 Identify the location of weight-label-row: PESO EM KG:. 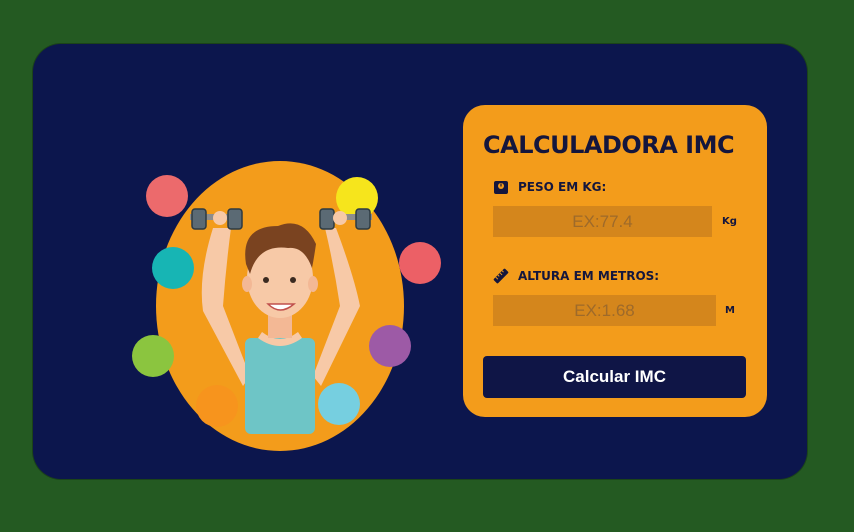
(549, 187).